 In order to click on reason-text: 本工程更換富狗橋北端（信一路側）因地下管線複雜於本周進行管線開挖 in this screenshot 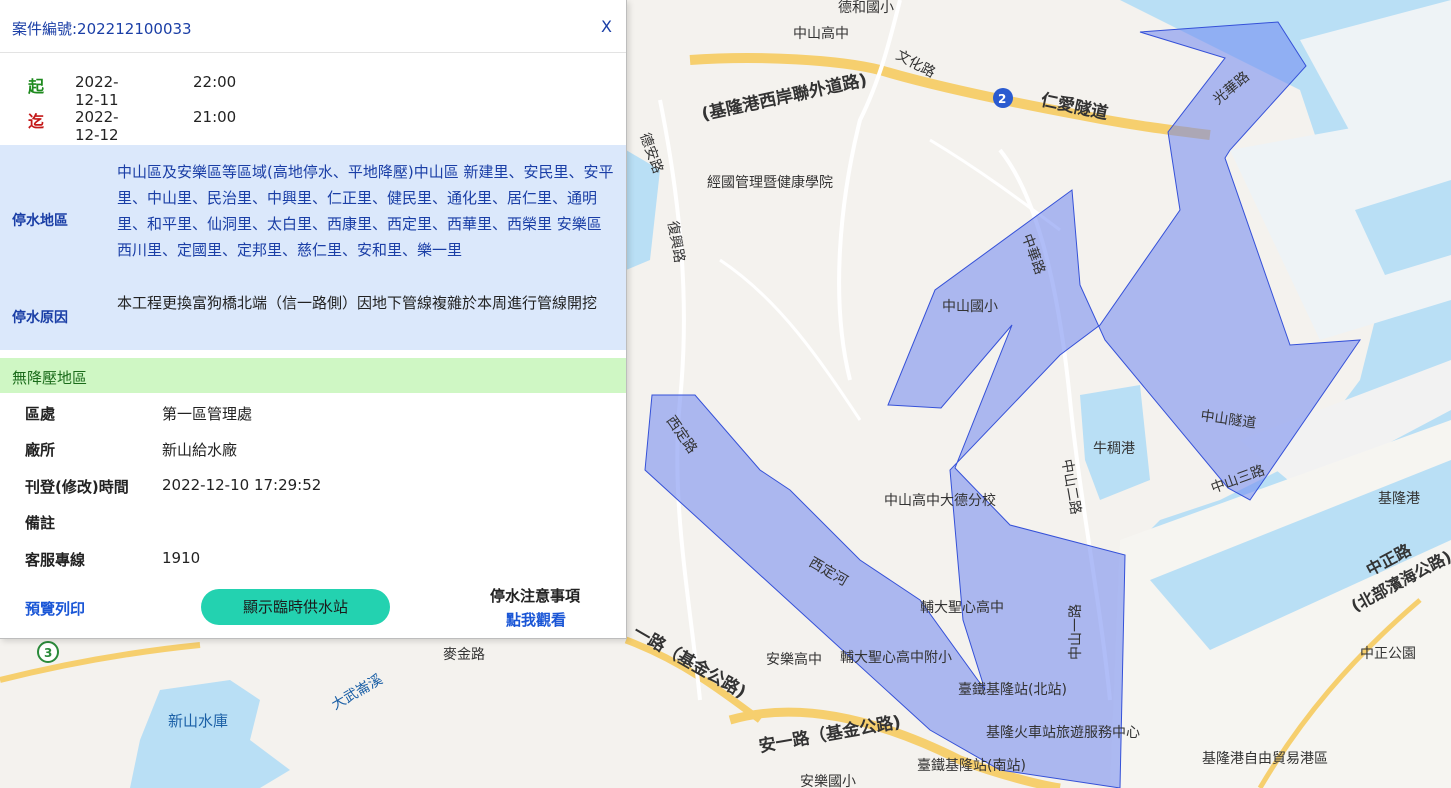, I will do `click(357, 303)`.